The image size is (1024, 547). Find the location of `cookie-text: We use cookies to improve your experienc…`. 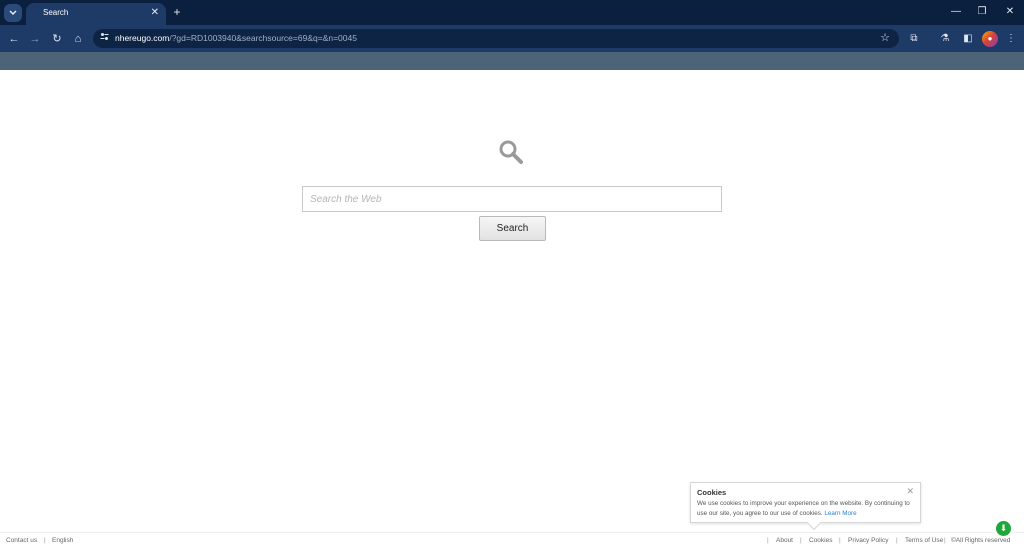

cookie-text: We use cookies to improve your experienc… is located at coordinates (806, 508).